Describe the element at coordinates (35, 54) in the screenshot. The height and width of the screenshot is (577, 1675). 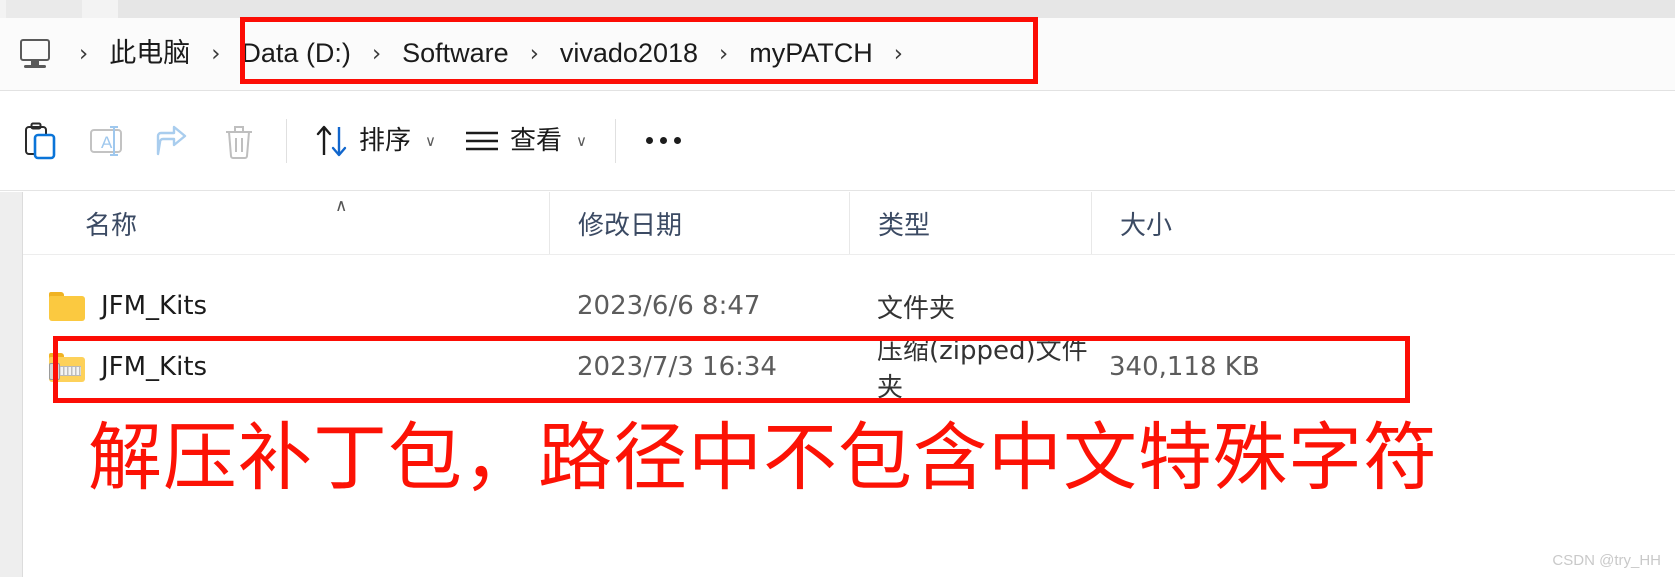
I see `this-pc-icon` at that location.